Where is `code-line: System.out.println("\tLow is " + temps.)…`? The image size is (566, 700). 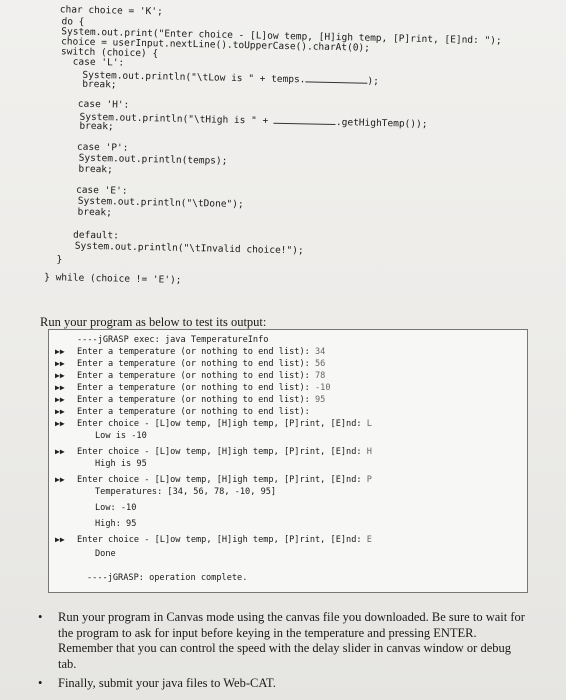
code-line: System.out.println("\tLow is " + temps.)… is located at coordinates (231, 78).